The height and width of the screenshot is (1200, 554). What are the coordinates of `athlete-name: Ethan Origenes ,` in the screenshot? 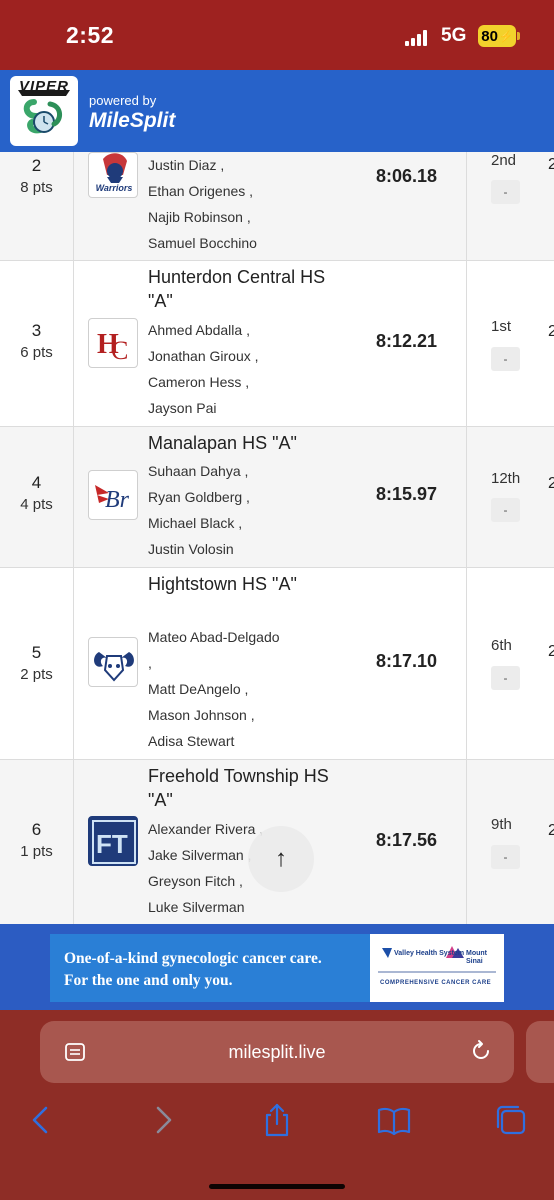 It's located at (248, 191).